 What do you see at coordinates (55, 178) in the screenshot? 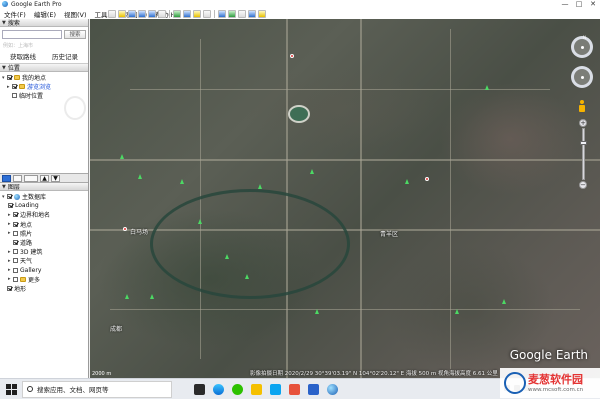
I see `move-down-icon: ▼` at bounding box center [55, 178].